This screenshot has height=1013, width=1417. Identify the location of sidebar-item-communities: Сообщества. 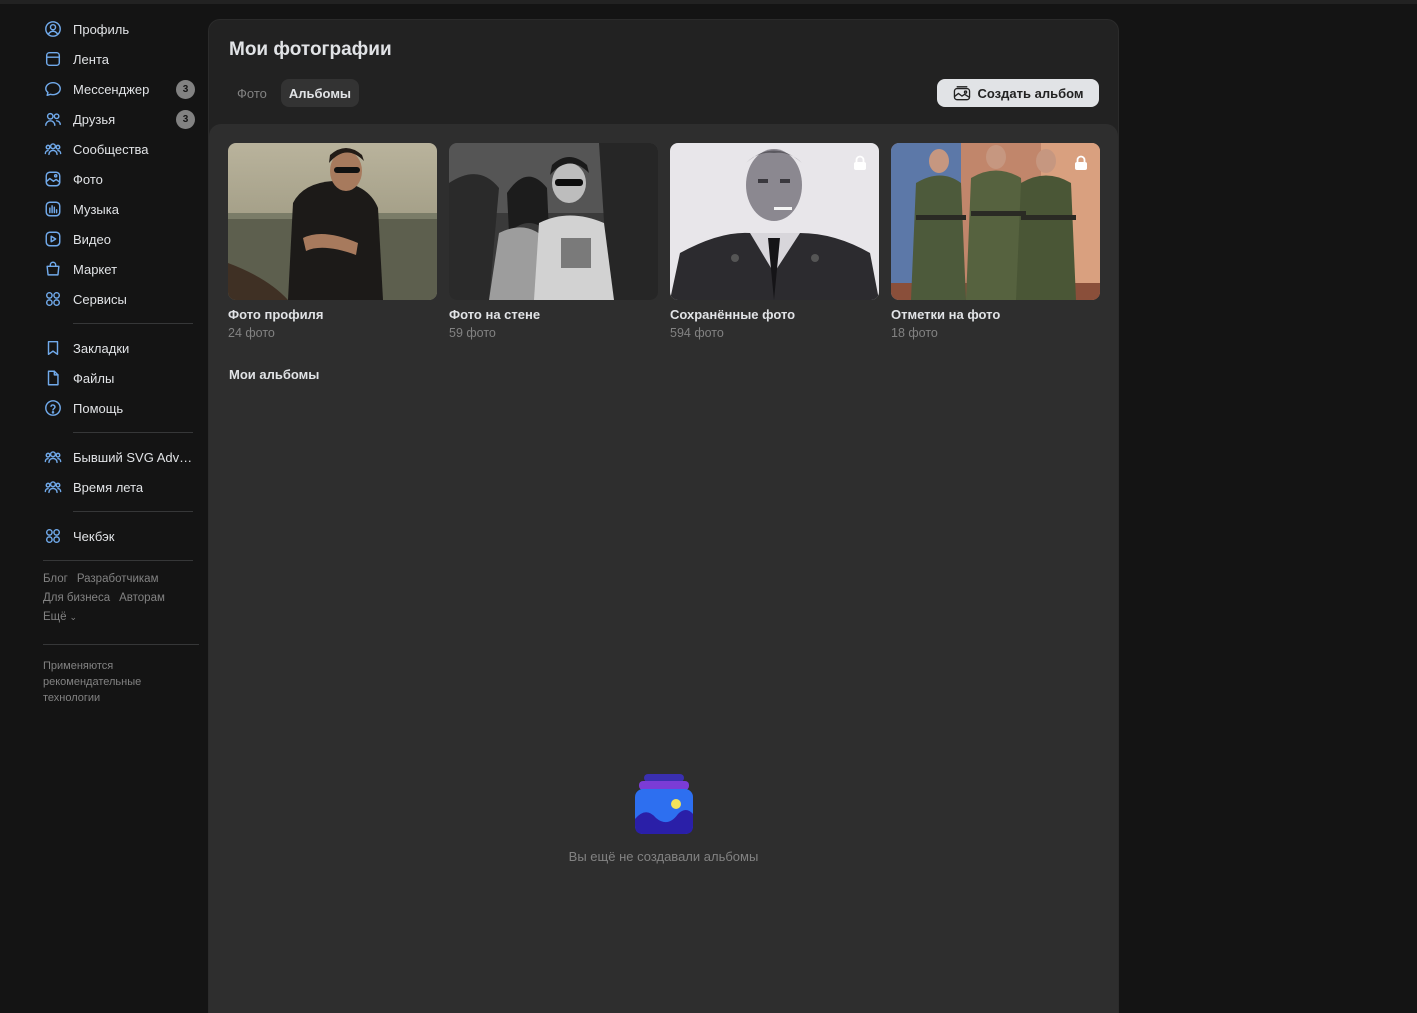
(119, 149).